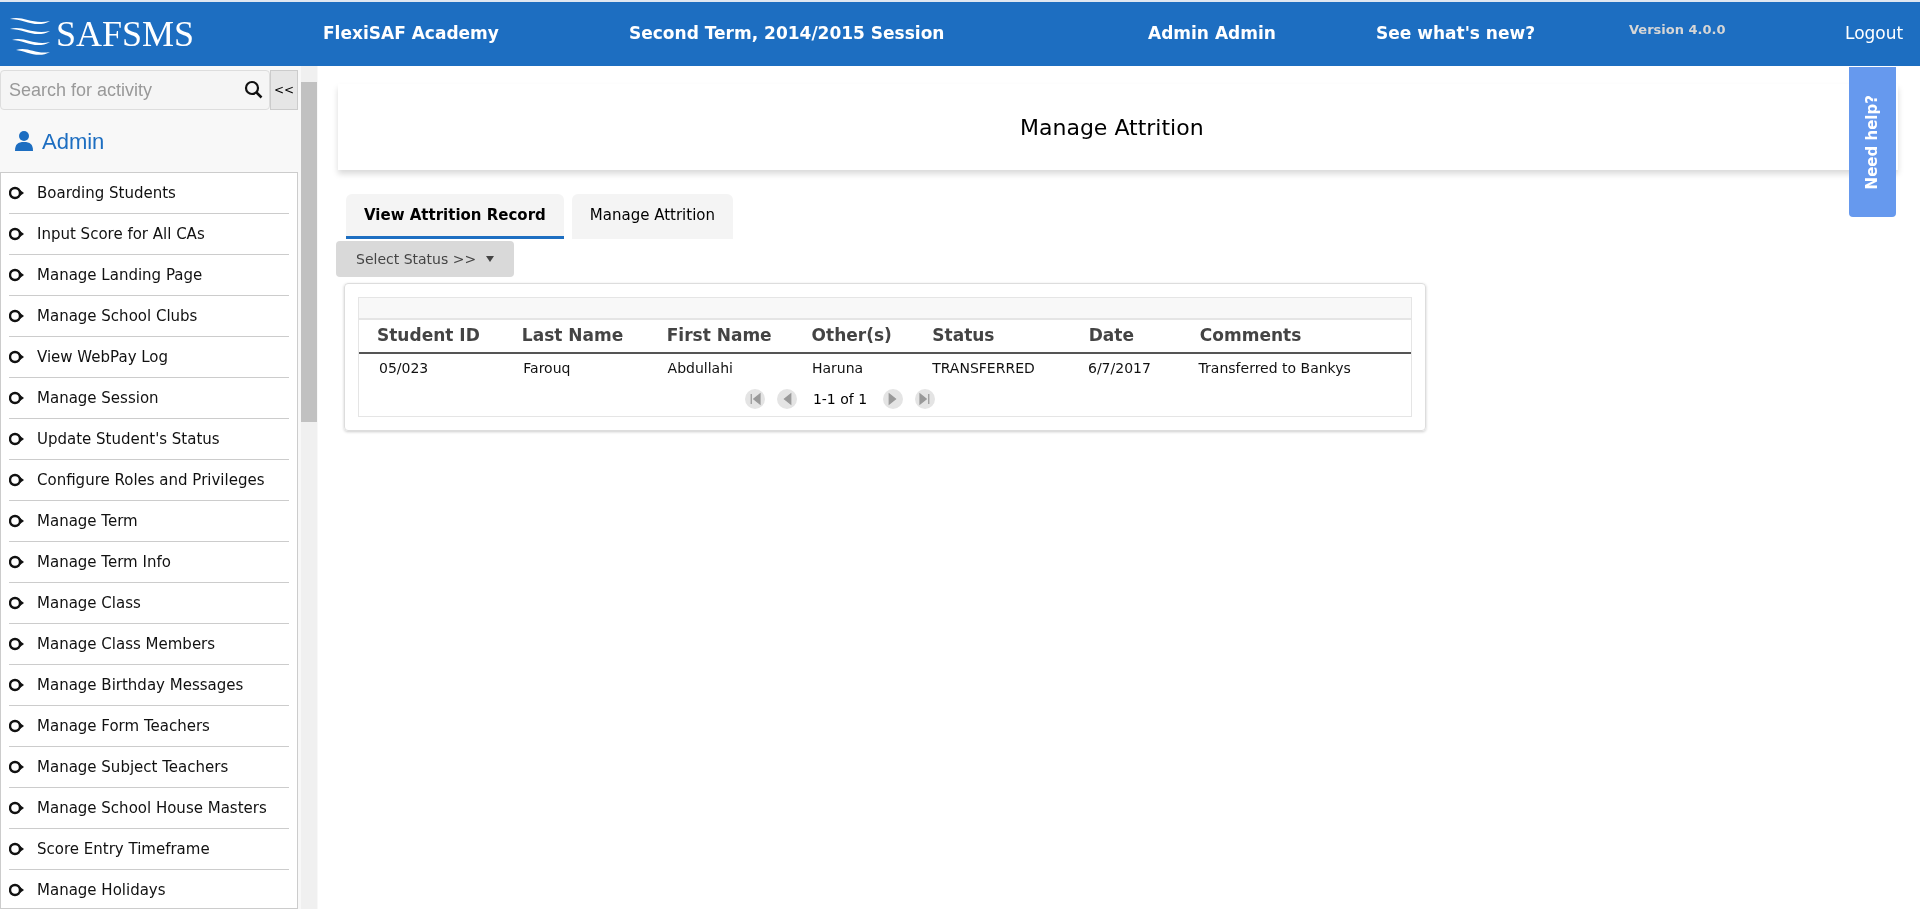 The height and width of the screenshot is (909, 1920). I want to click on tab: View Attrition Record, so click(455, 216).